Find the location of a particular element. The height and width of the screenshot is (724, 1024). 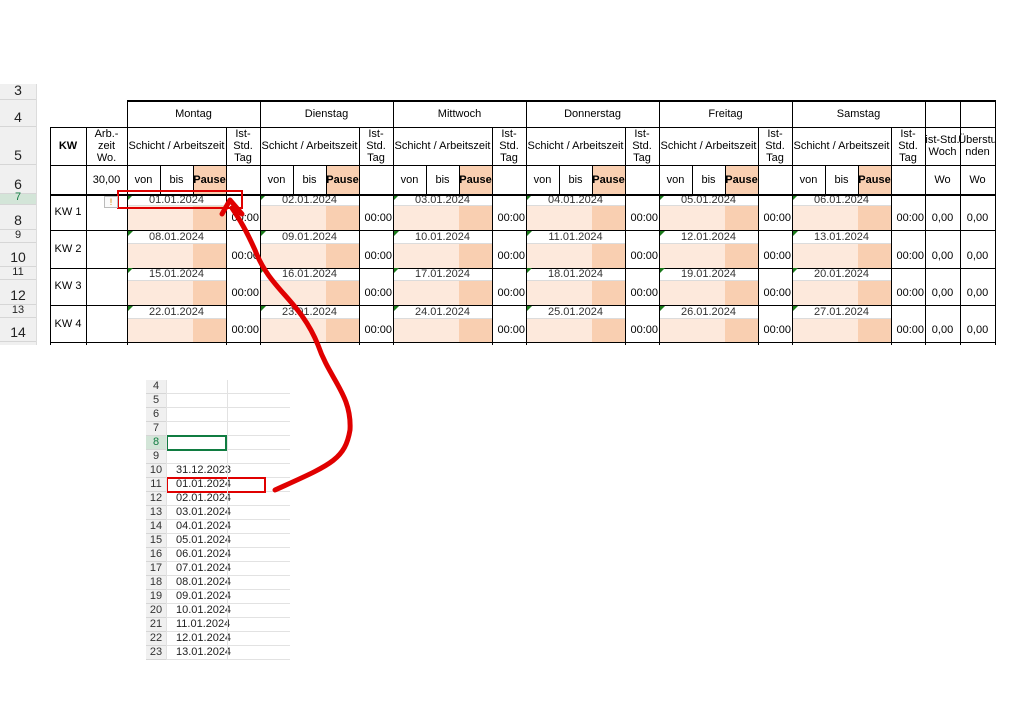

row-header-6: 6 is located at coordinates (156, 415).